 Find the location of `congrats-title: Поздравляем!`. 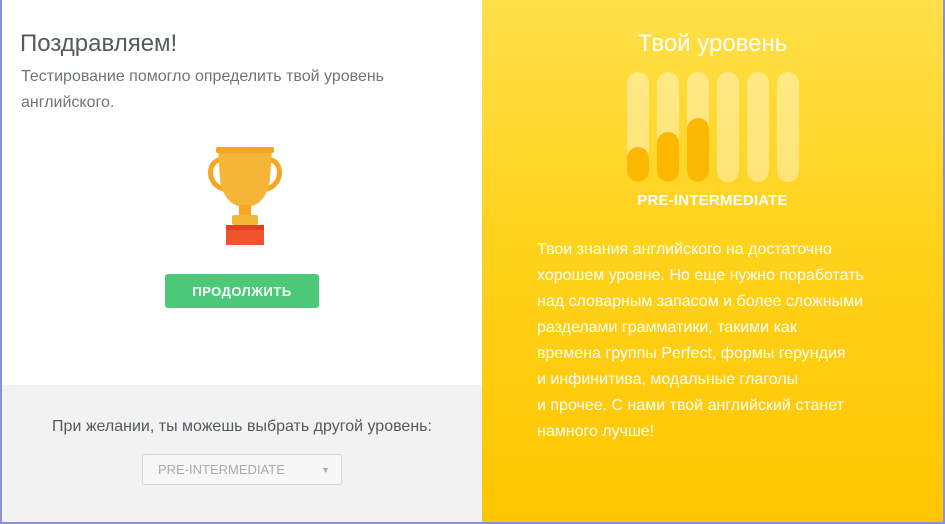

congrats-title: Поздравляем! is located at coordinates (99, 43).